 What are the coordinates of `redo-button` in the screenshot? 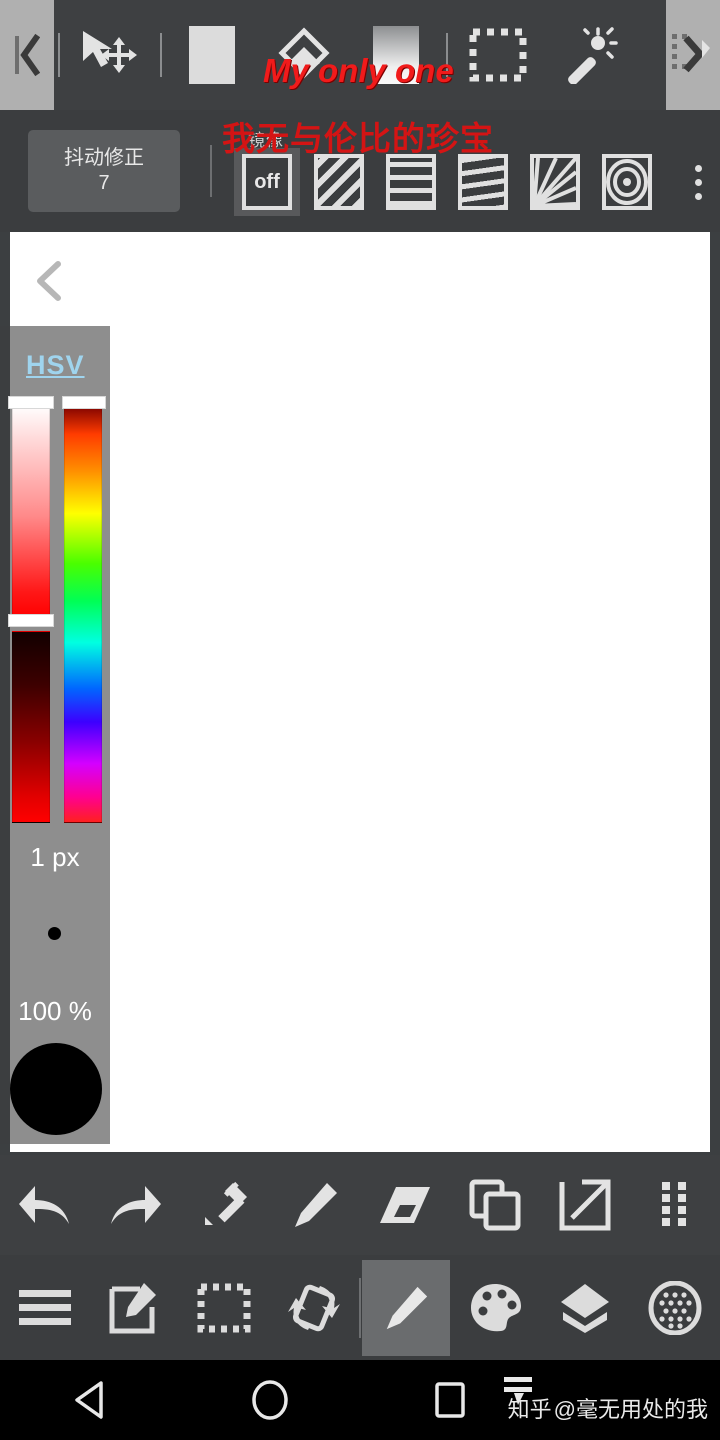 It's located at (135, 1205).